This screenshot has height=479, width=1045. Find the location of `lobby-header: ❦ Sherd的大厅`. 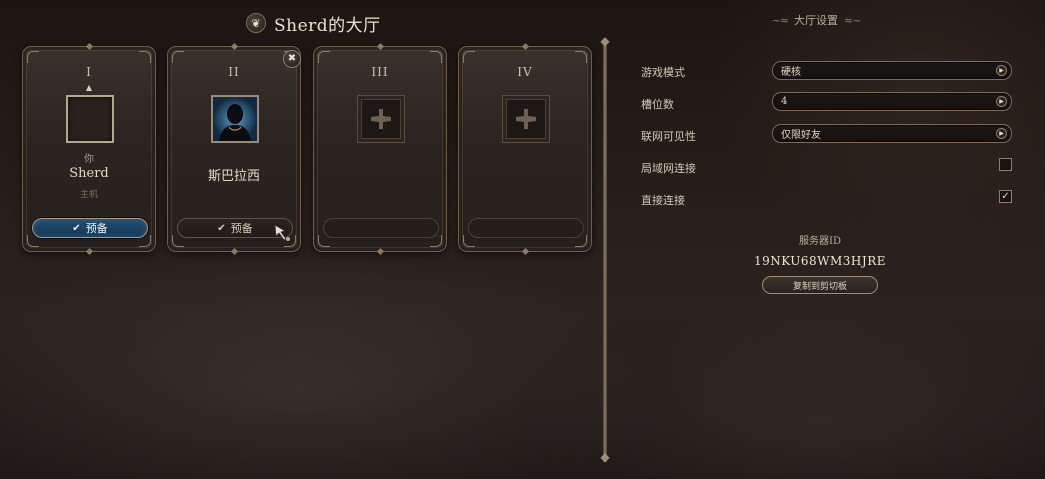

lobby-header: ❦ Sherd的大厅 is located at coordinates (313, 23).